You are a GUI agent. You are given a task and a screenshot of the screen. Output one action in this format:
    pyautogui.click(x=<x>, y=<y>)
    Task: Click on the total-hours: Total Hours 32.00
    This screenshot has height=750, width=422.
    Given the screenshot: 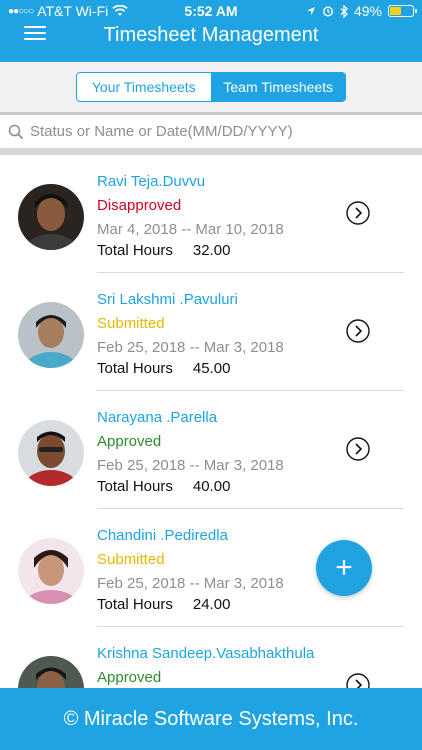 What is the action you would take?
    pyautogui.click(x=163, y=250)
    